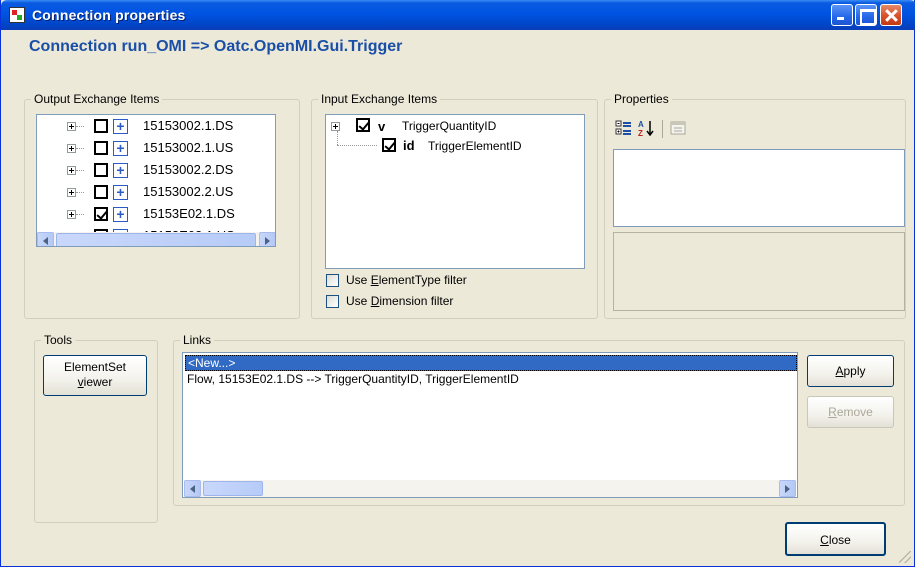 The image size is (915, 567). Describe the element at coordinates (382, 126) in the screenshot. I see `quantity-prefix: v` at that location.